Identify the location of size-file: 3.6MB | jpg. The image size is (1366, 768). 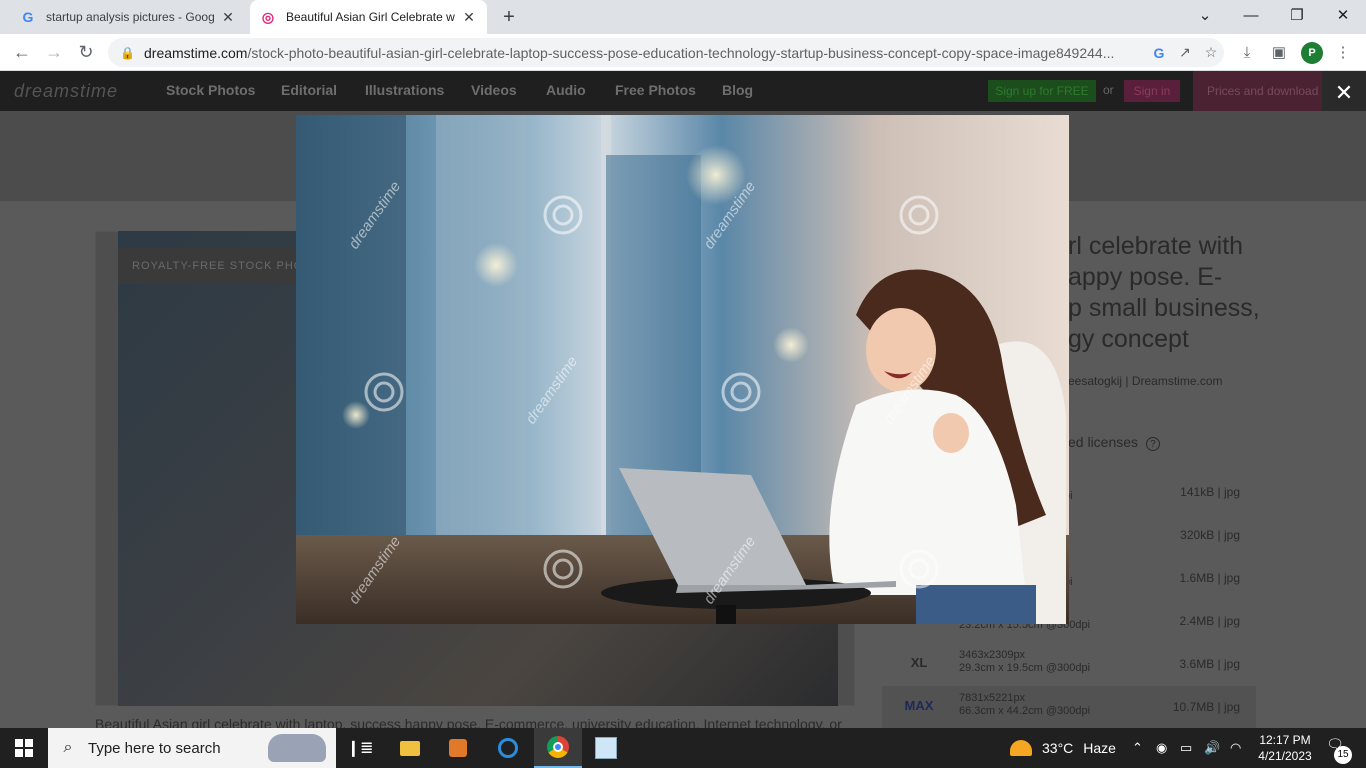
(1209, 664).